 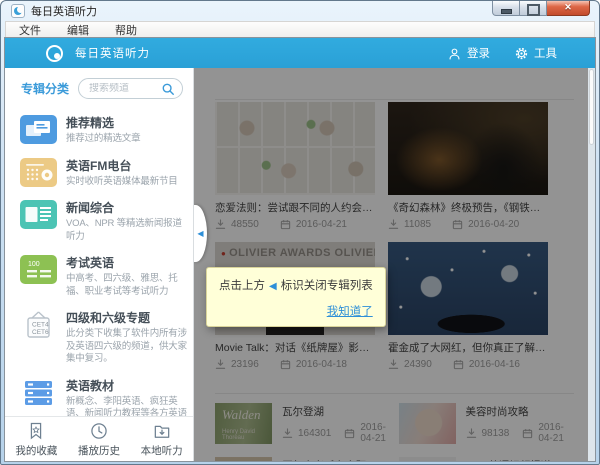 I want to click on login-button: 登录, so click(x=468, y=53).